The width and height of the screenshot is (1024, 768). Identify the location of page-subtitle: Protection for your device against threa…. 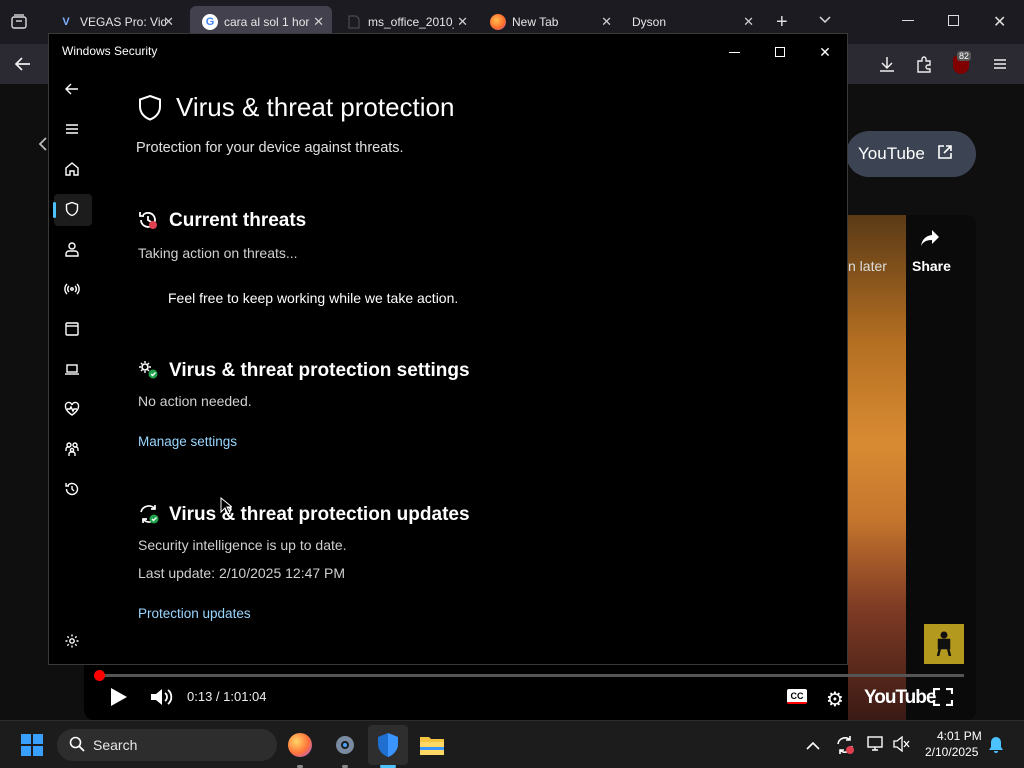
(270, 148).